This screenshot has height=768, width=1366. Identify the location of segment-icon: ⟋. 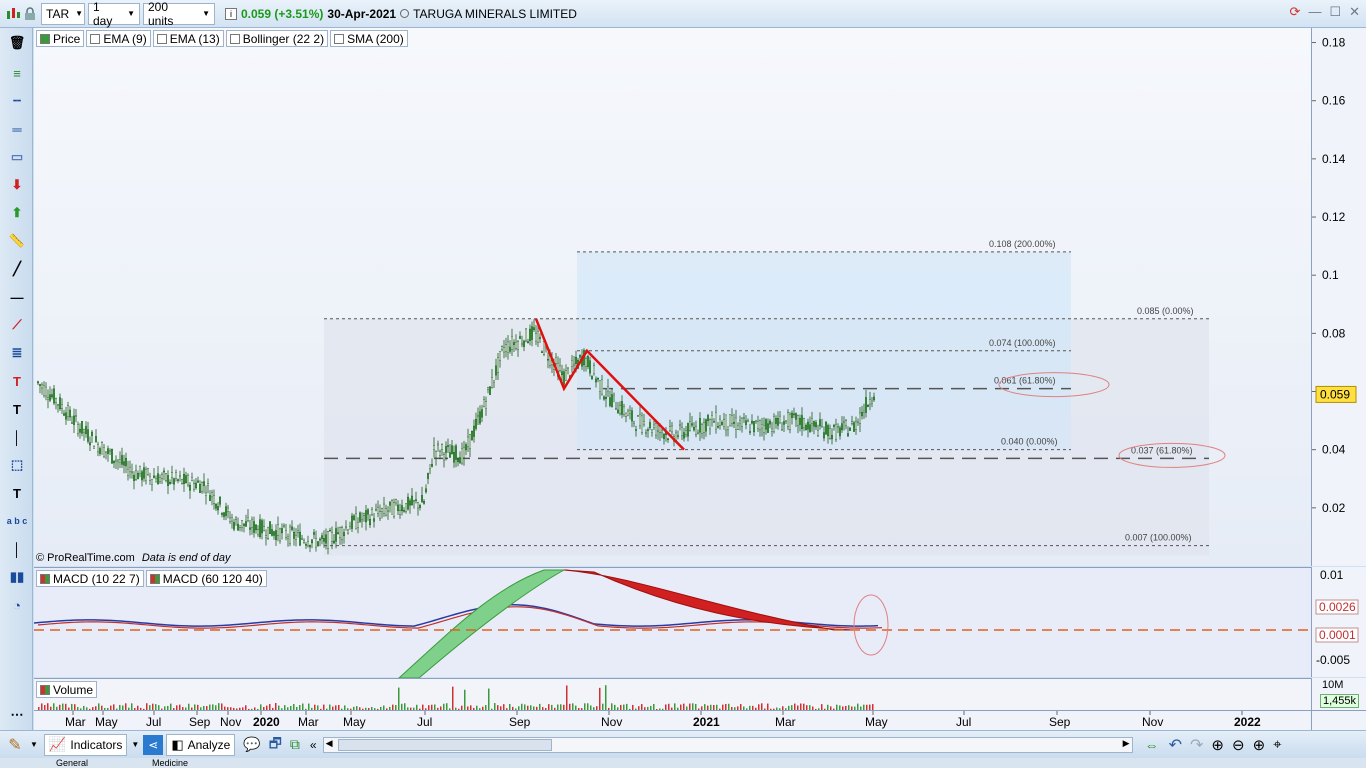
(17, 325).